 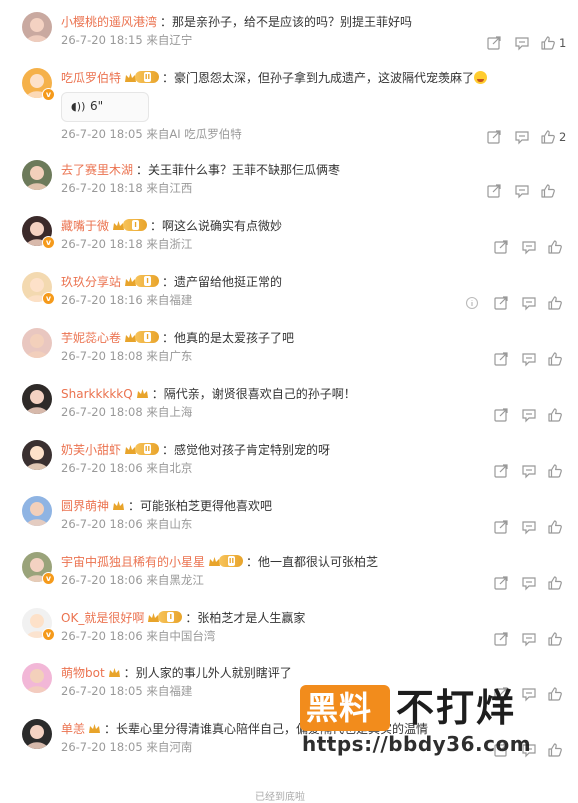 What do you see at coordinates (97, 394) in the screenshot?
I see `username-link: SharkkkkkQ` at bounding box center [97, 394].